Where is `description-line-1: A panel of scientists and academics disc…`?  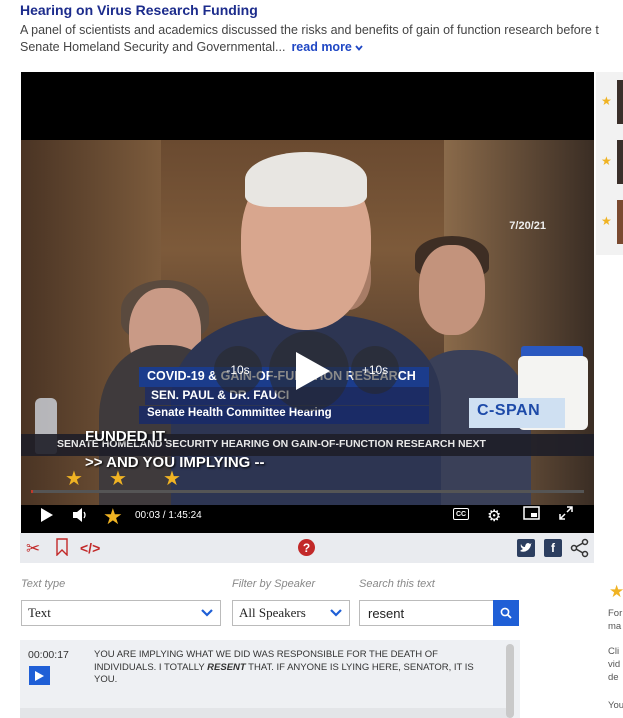
description-line-1: A panel of scientists and academics disc… is located at coordinates (309, 30).